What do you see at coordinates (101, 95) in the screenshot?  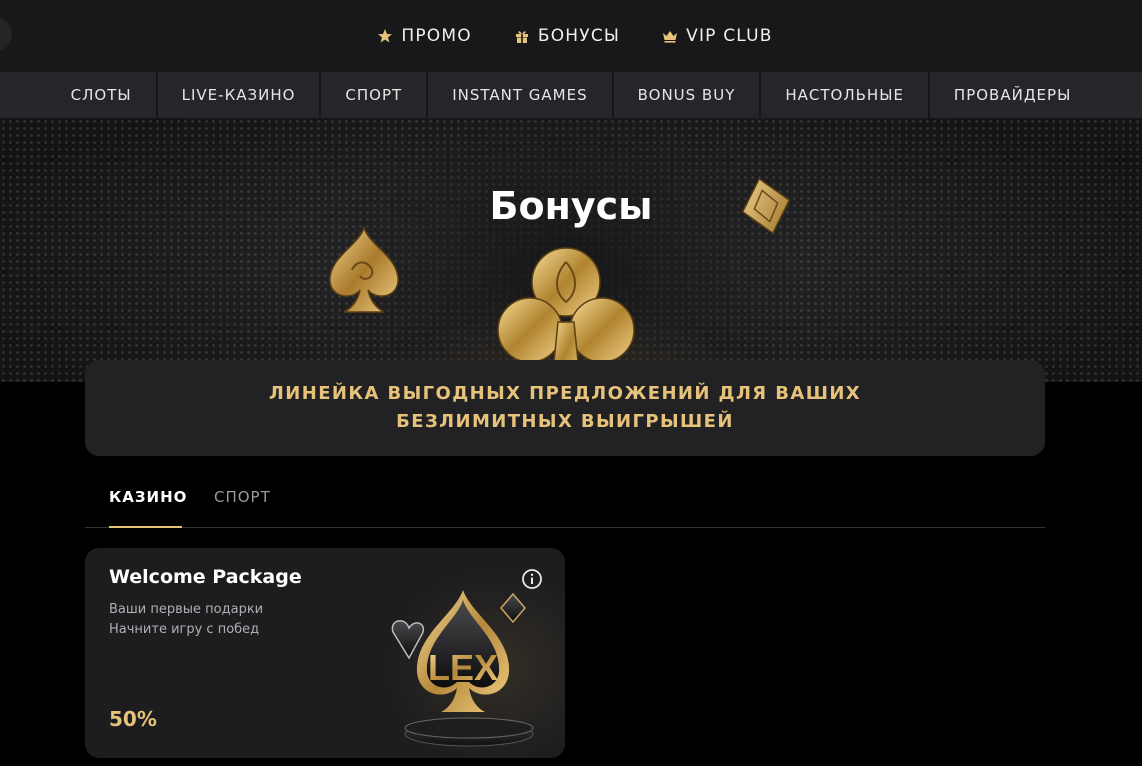 I see `category-slots: СЛОТЫ` at bounding box center [101, 95].